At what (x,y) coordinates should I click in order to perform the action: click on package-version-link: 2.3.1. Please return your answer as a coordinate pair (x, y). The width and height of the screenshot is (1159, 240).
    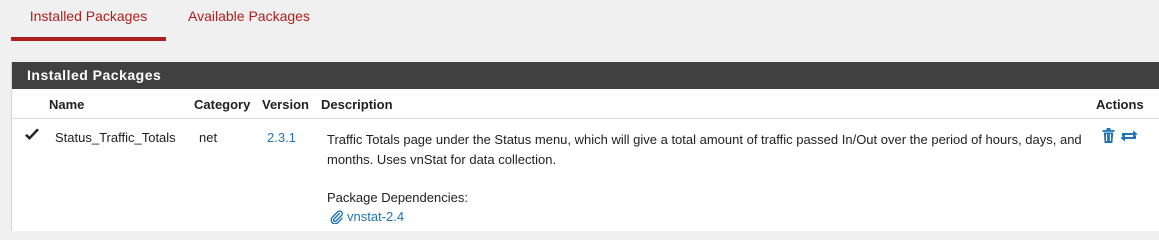
    Looking at the image, I should click on (281, 137).